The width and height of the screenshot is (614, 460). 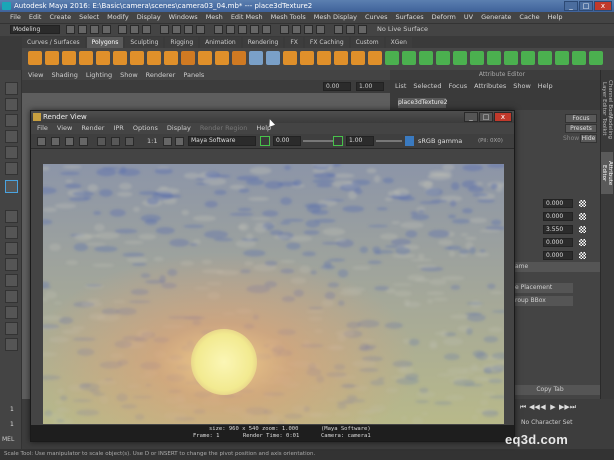 What do you see at coordinates (105, 42) in the screenshot?
I see `shelf-tab-polygons: Polygons` at bounding box center [105, 42].